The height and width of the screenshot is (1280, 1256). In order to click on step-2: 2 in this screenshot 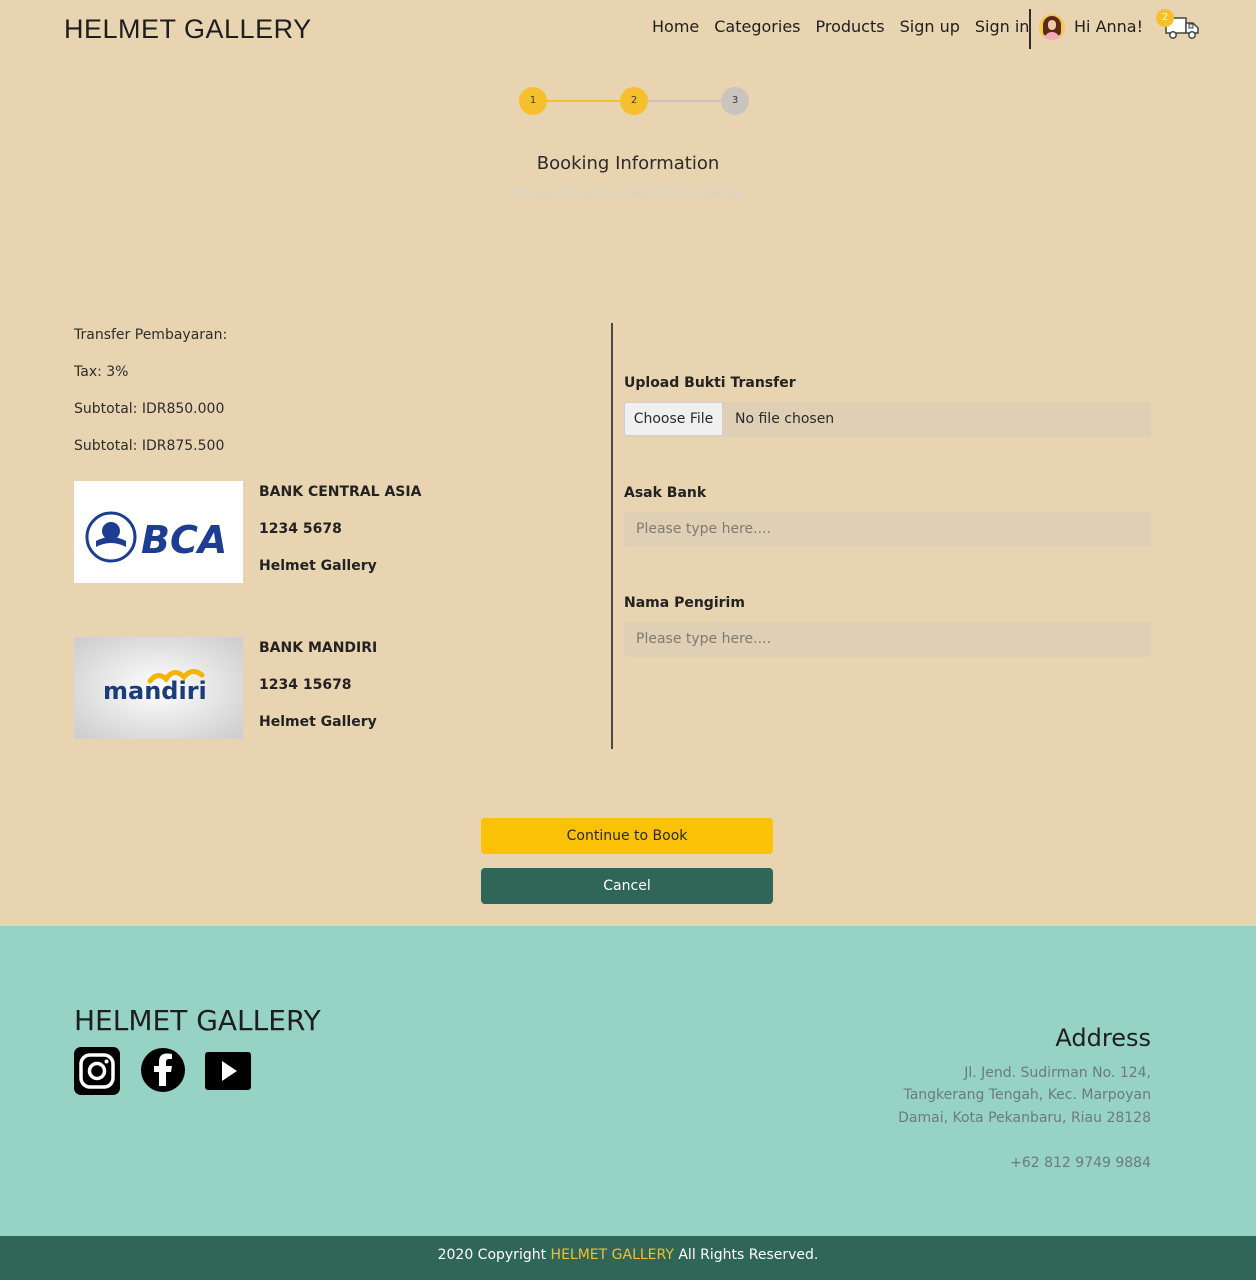, I will do `click(634, 101)`.